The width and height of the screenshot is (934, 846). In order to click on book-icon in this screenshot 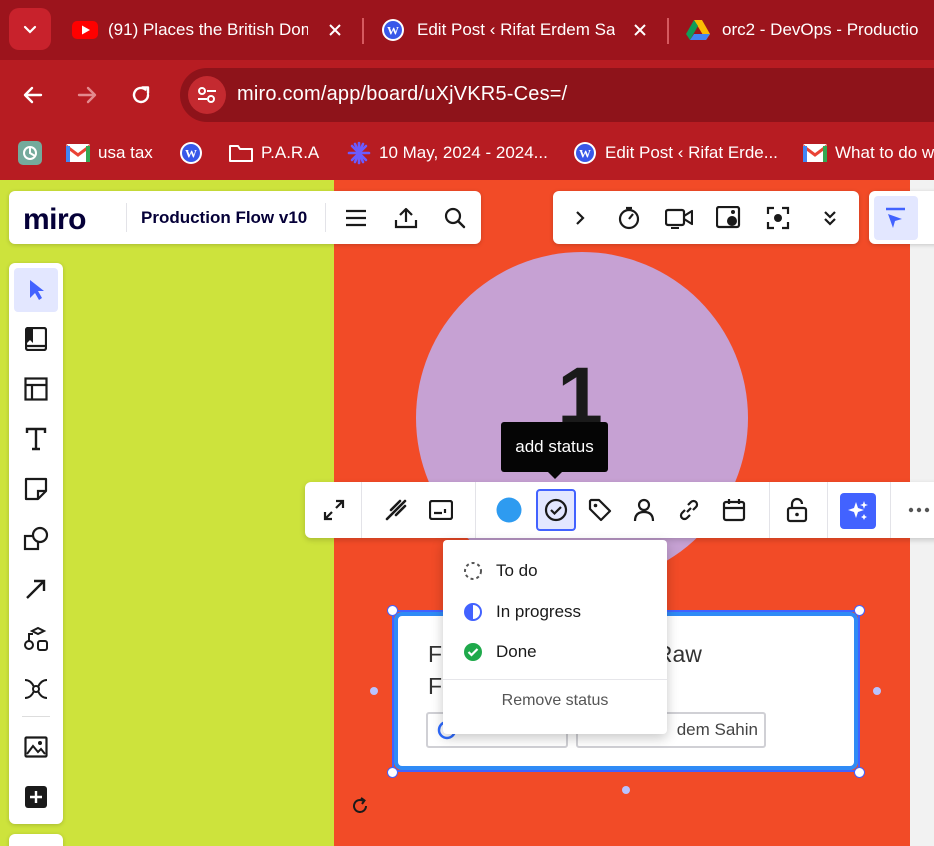, I will do `click(36, 339)`.